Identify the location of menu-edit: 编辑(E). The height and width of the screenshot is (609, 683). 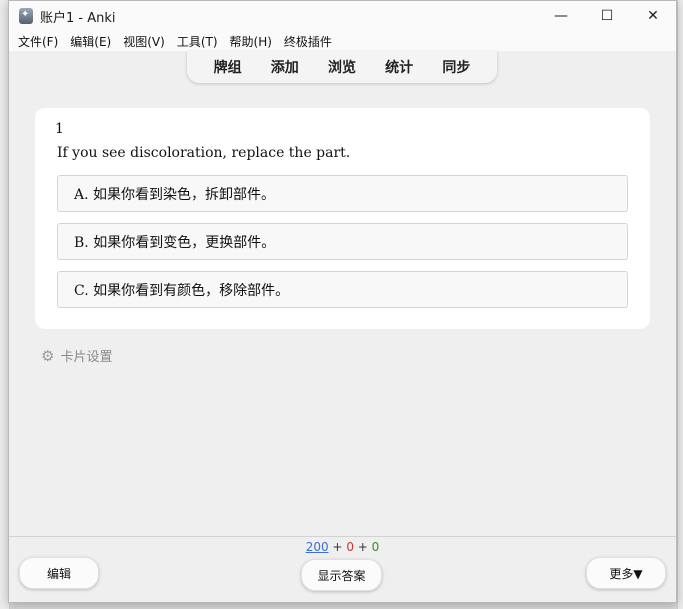
(90, 41).